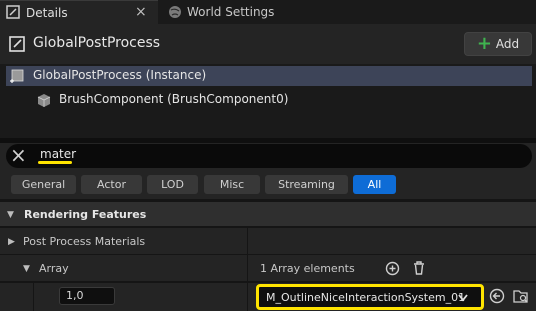 The image size is (536, 311). What do you see at coordinates (55, 162) in the screenshot?
I see `search-highlight` at bounding box center [55, 162].